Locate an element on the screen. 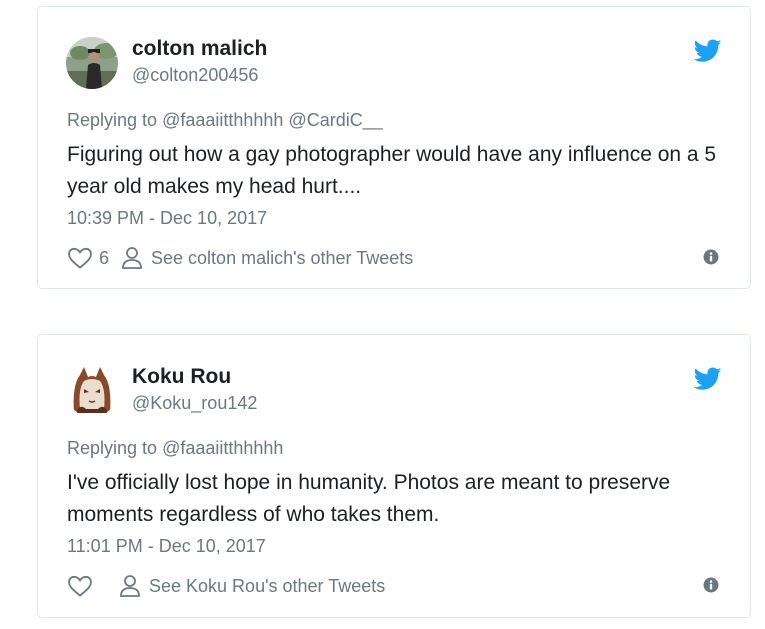 Image resolution: width=765 pixels, height=629 pixels. timestamp: 11:01 PM - Dec 10, 2017 is located at coordinates (166, 546).